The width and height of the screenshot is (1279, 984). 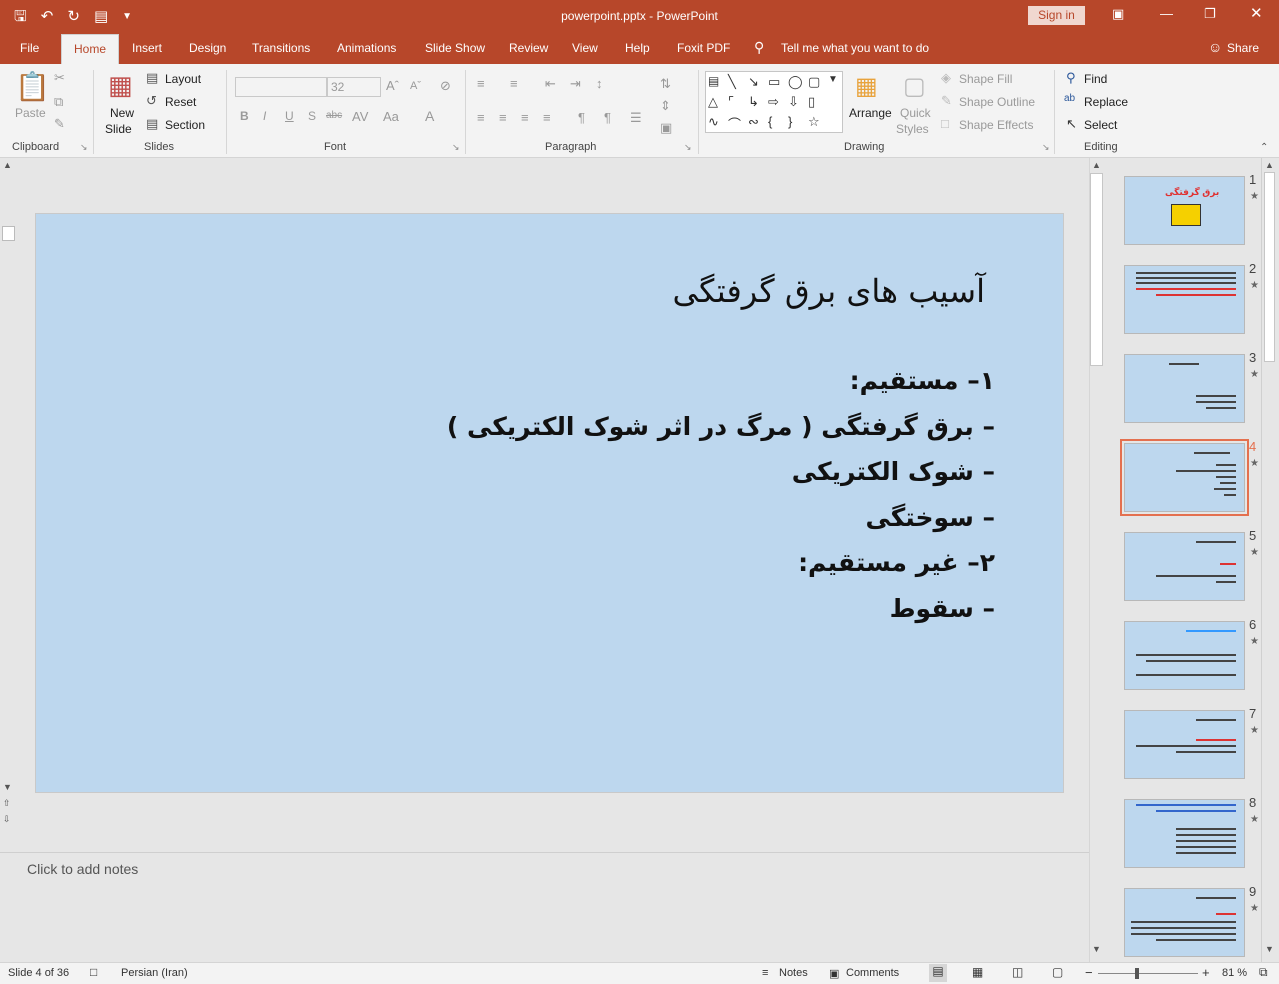 What do you see at coordinates (753, 82) in the screenshot?
I see `arrow-shape-icon: ↘` at bounding box center [753, 82].